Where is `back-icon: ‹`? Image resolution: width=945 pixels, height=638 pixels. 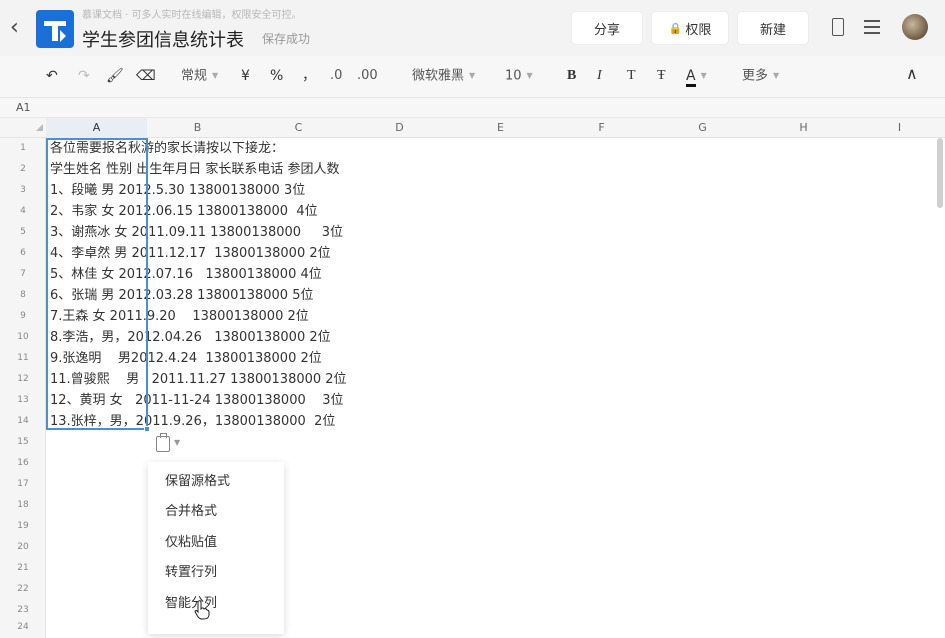
back-icon: ‹ is located at coordinates (14, 28).